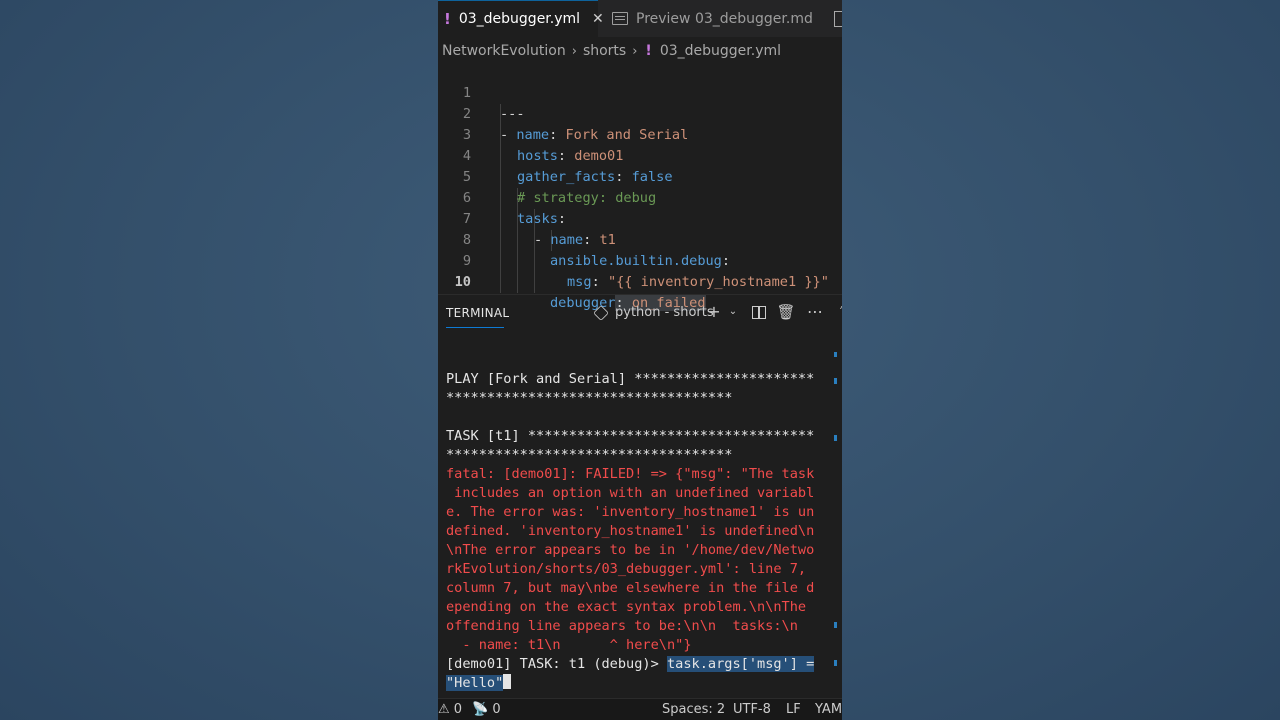 This screenshot has height=720, width=1280. What do you see at coordinates (599, 282) in the screenshot?
I see `code-text: :` at bounding box center [599, 282].